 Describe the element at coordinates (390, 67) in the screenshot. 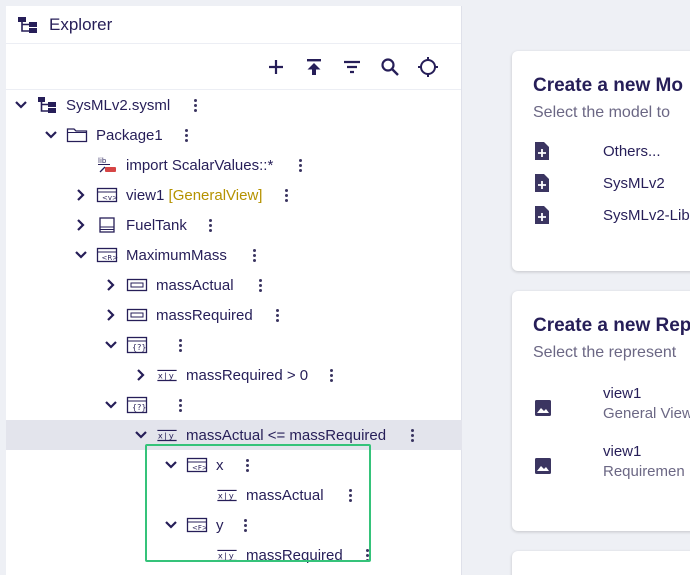

I see `search-button` at that location.